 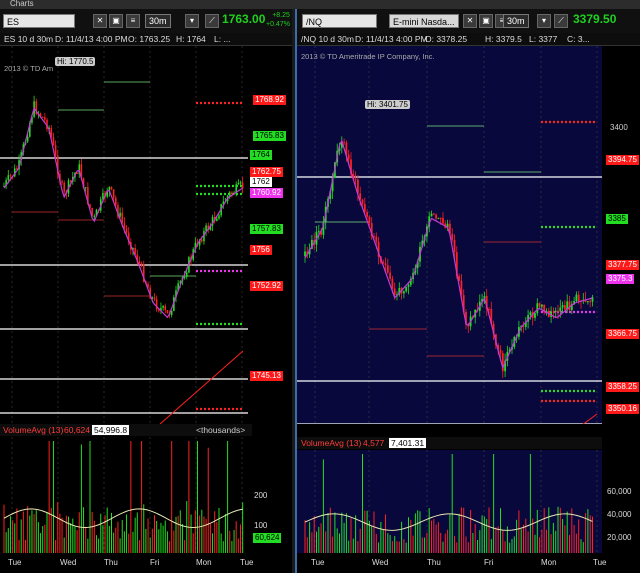 I want to click on level-label: 1764, so click(x=261, y=155).